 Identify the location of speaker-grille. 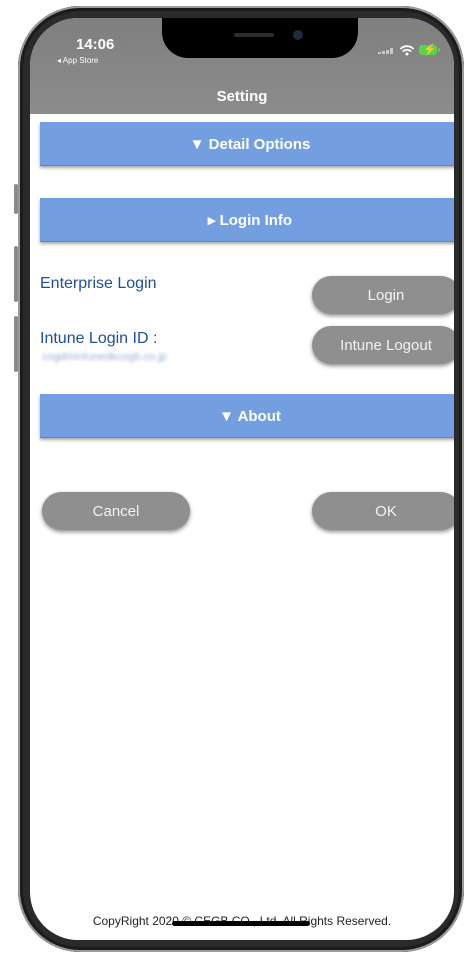
(254, 35).